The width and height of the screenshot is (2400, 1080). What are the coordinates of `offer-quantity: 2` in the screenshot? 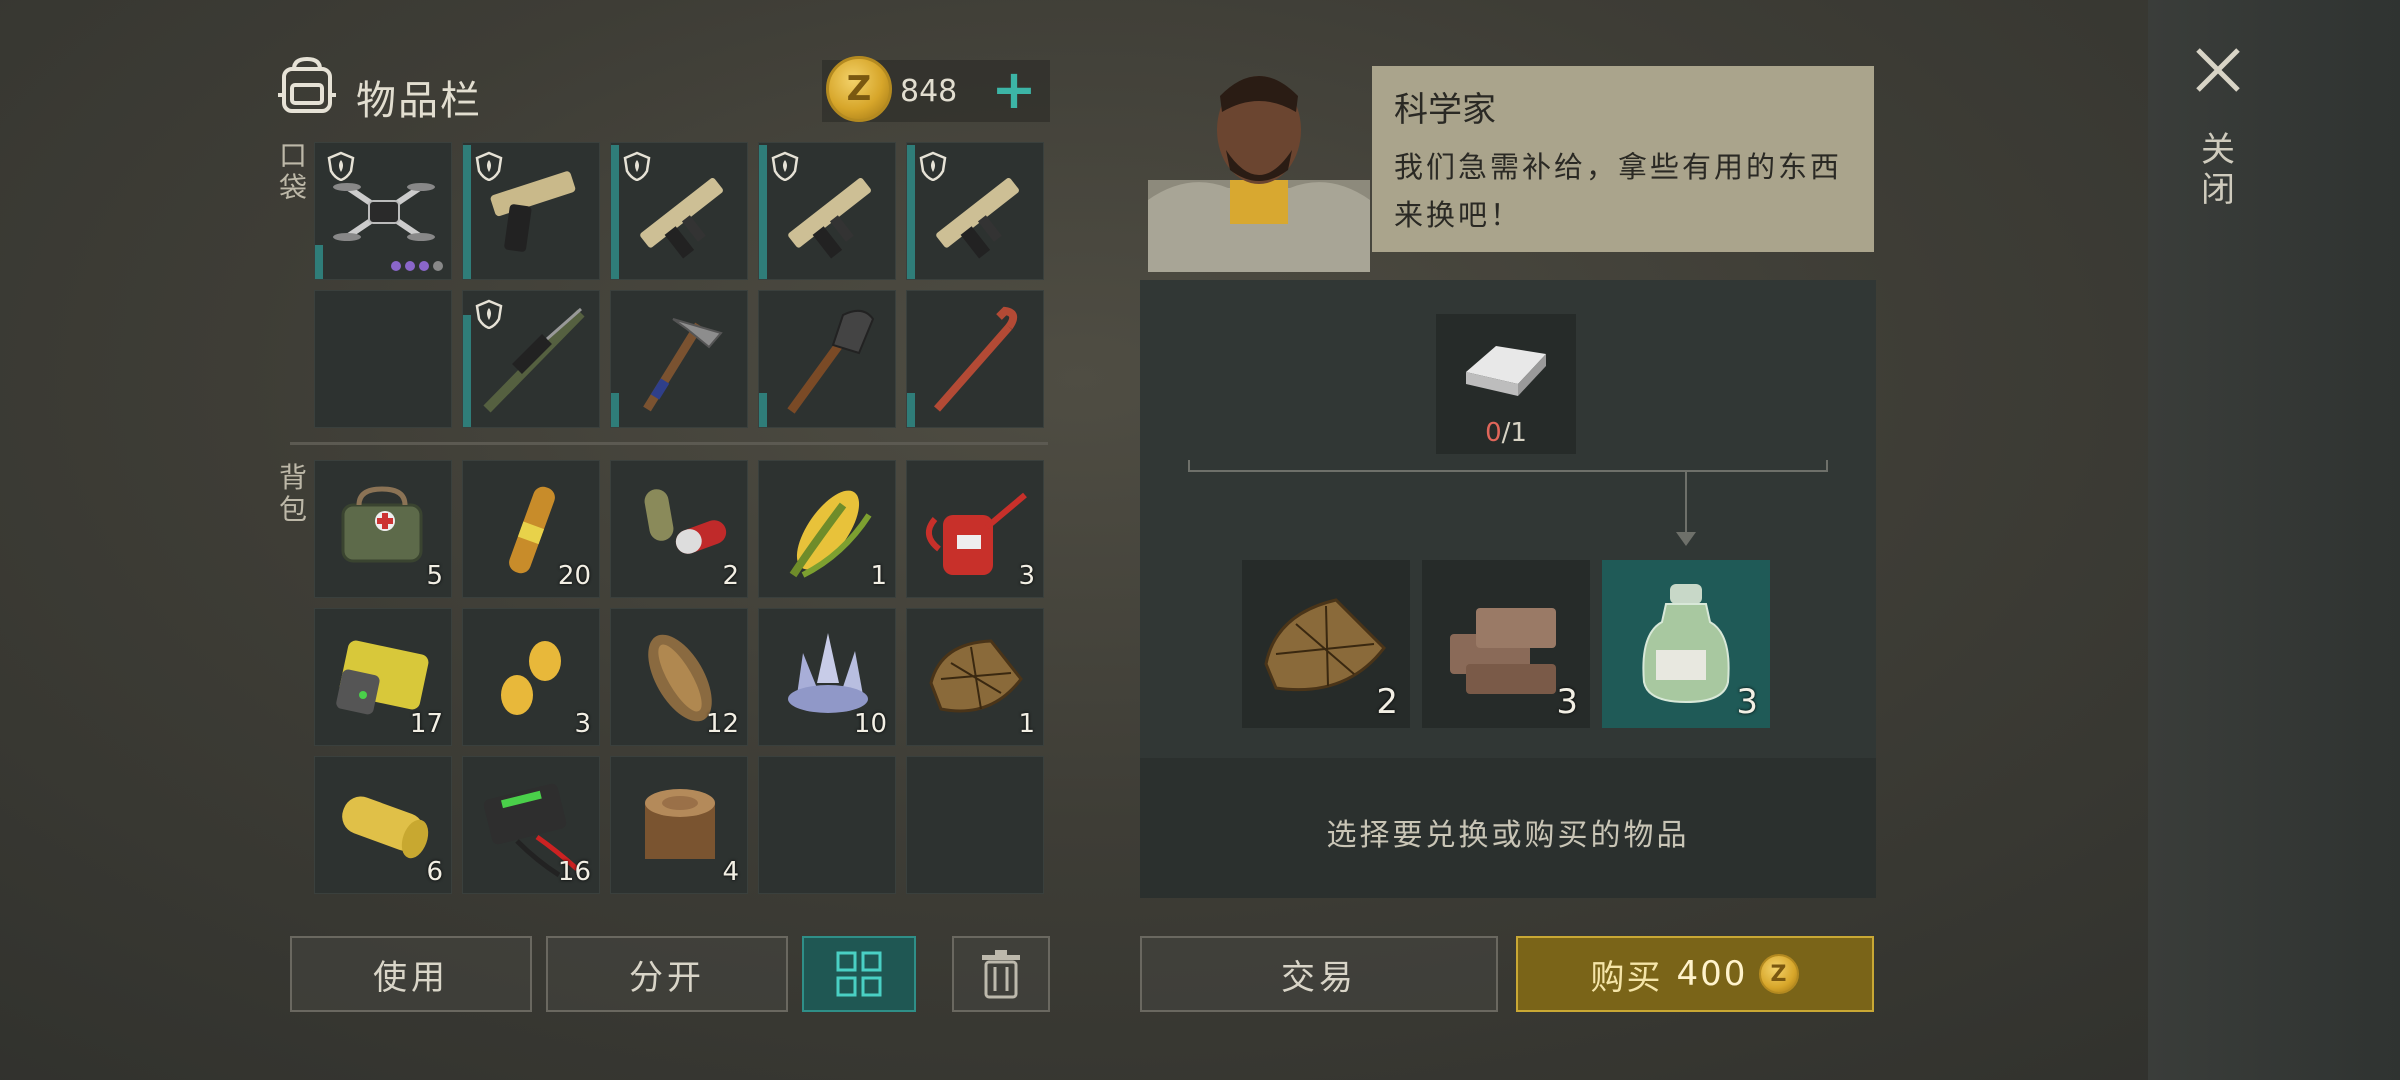 It's located at (1387, 702).